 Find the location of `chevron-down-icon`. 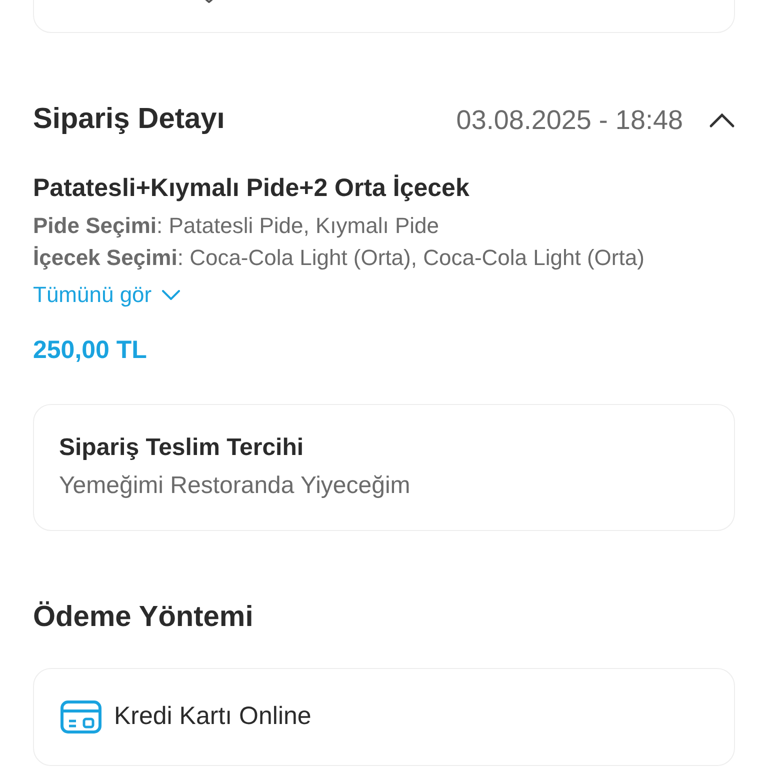

chevron-down-icon is located at coordinates (171, 295).